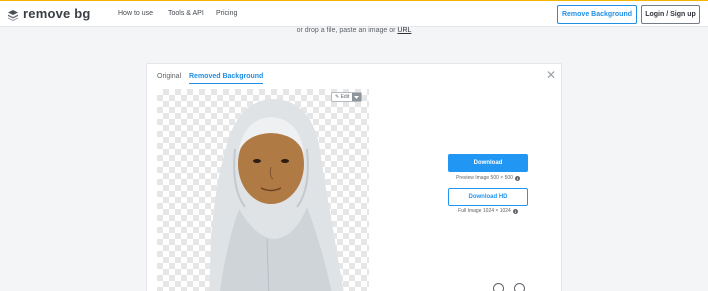 The height and width of the screenshot is (291, 708). I want to click on edit-label: ✎ Edit, so click(342, 97).